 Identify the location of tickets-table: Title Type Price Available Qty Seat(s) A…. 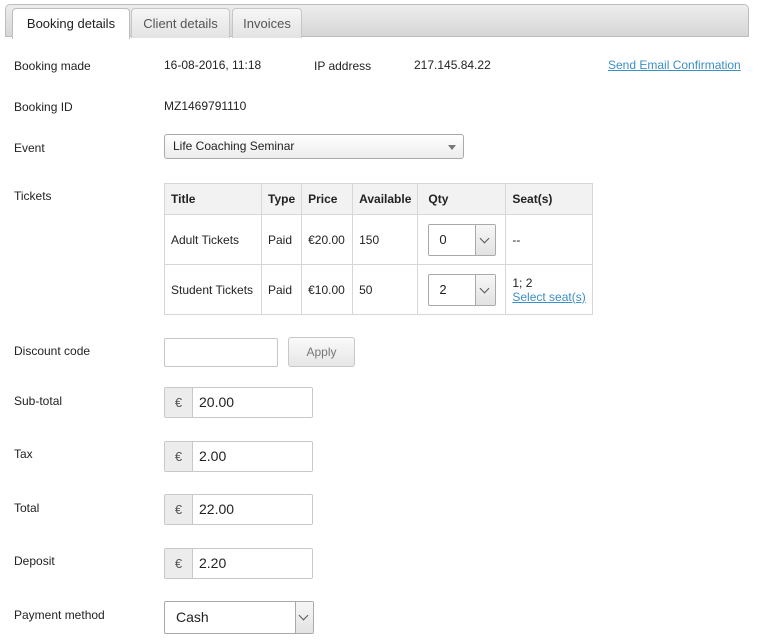
(379, 249).